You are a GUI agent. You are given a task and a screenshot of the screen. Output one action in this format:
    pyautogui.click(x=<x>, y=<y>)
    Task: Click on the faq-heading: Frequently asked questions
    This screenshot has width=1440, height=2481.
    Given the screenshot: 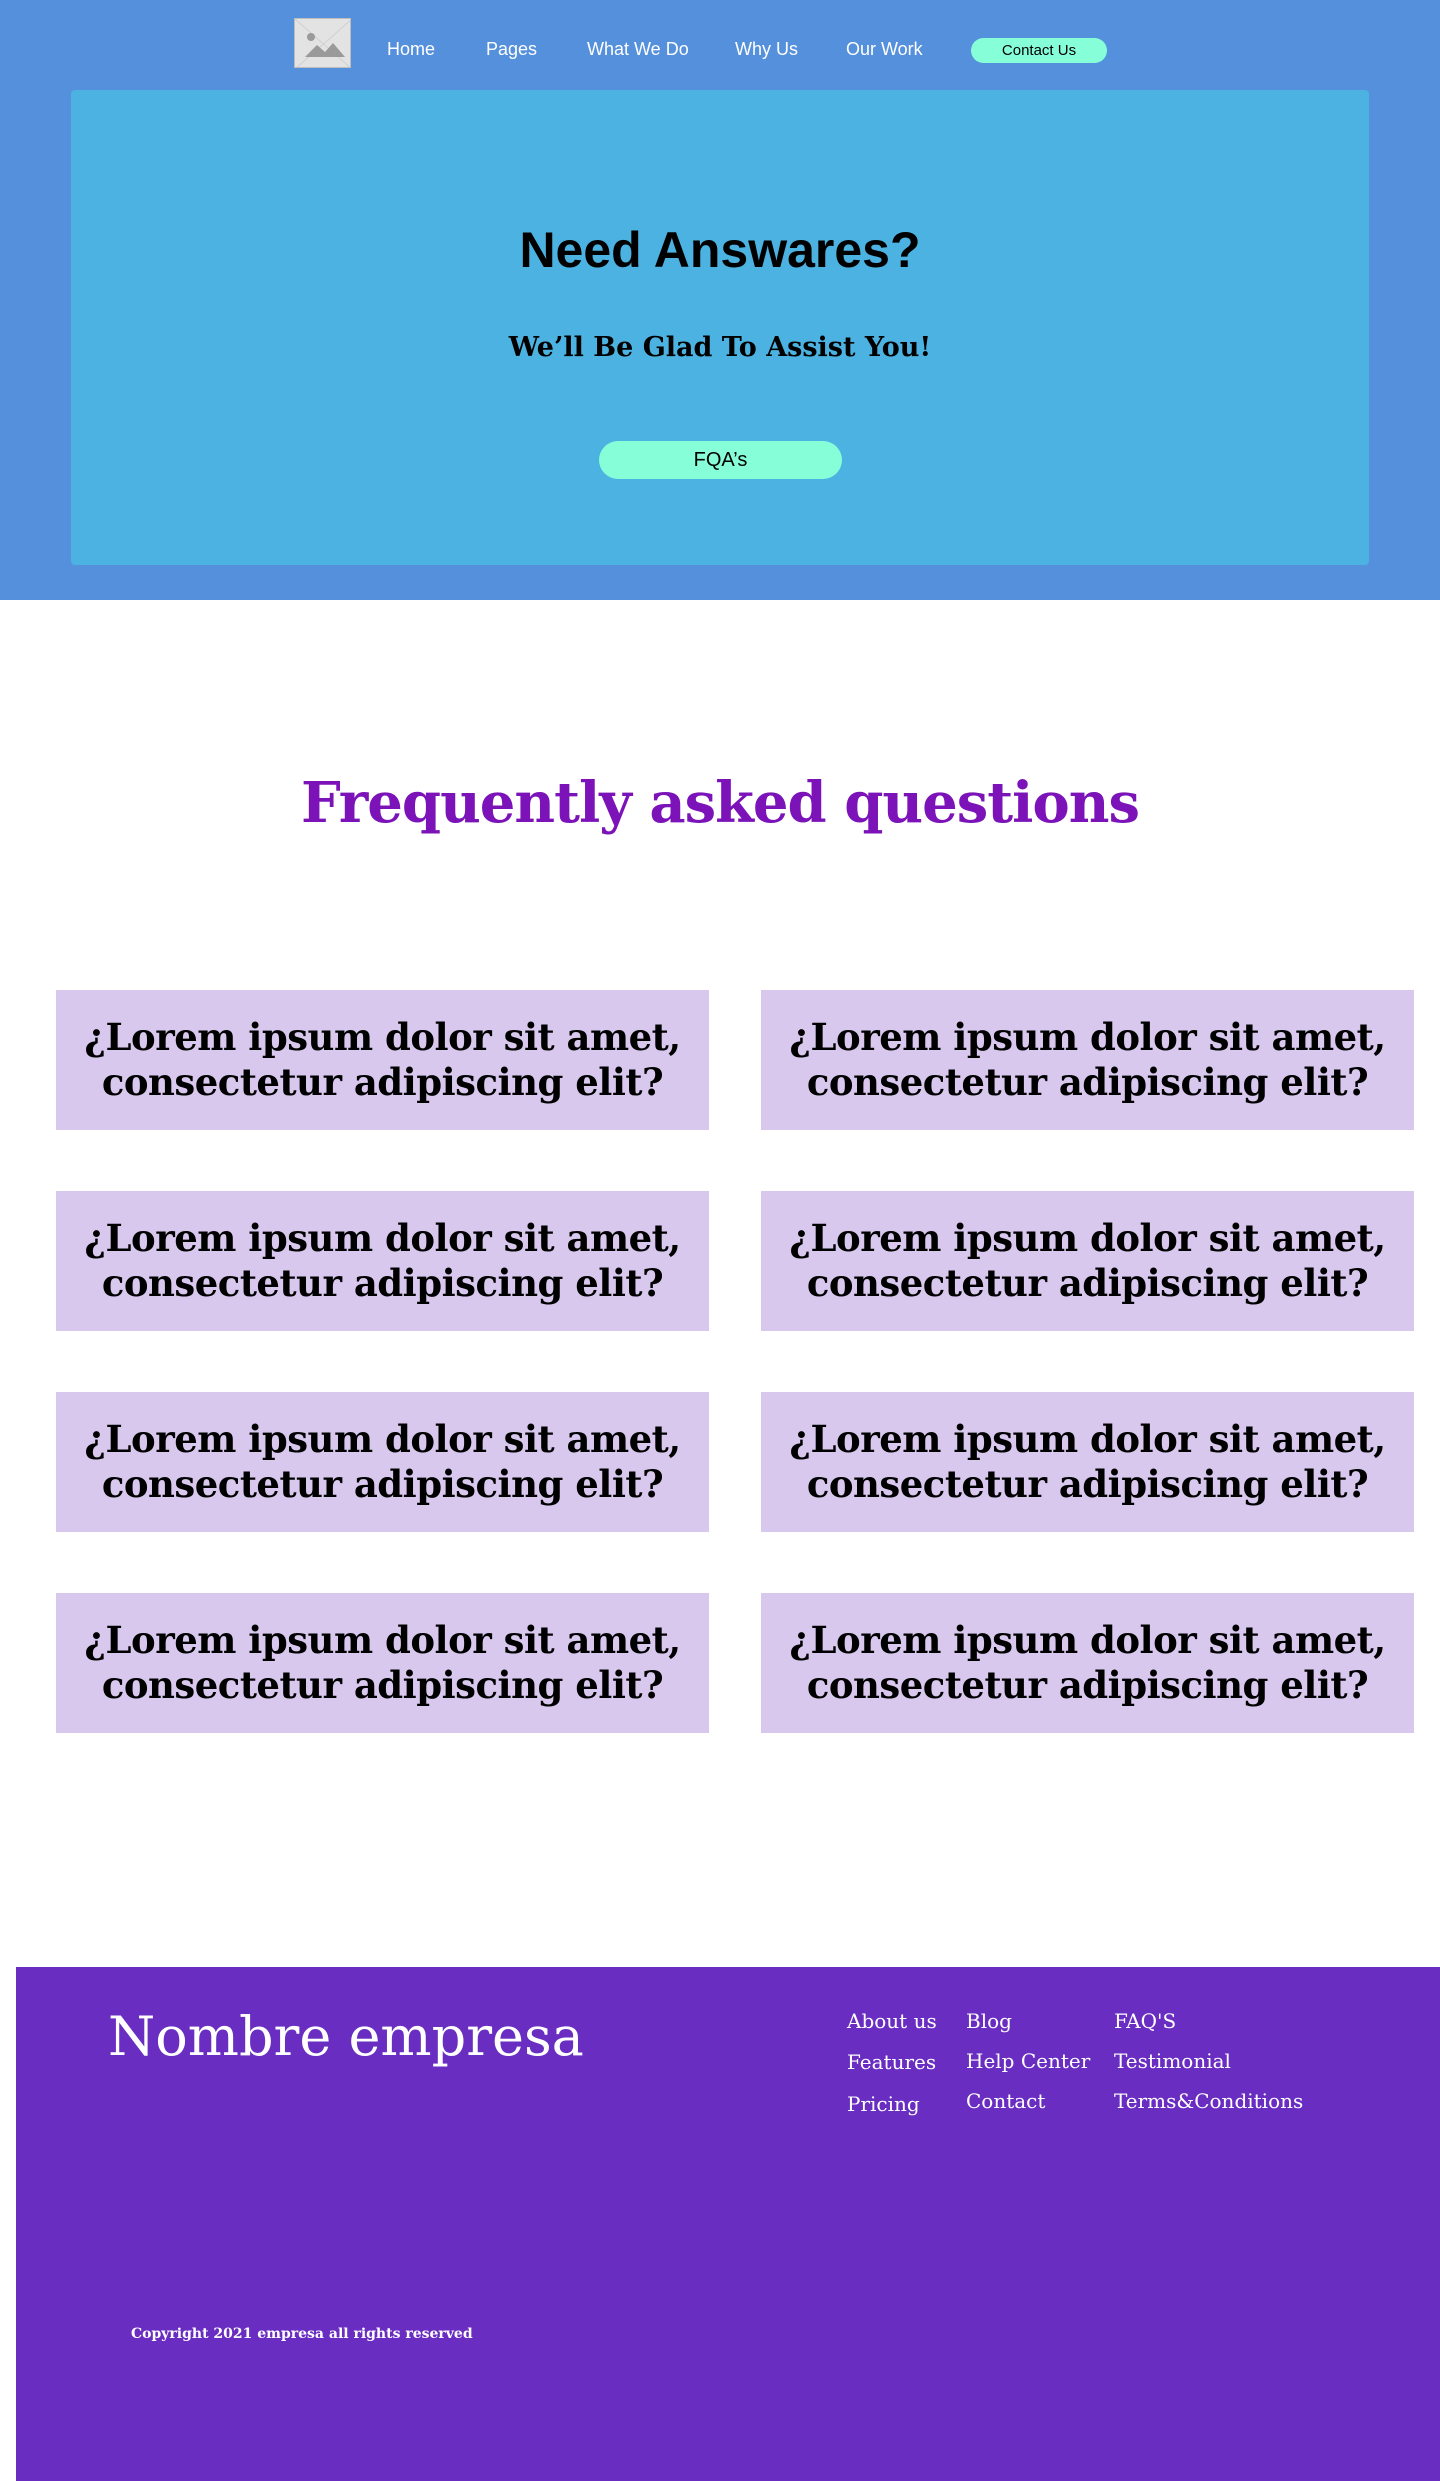 What is the action you would take?
    pyautogui.click(x=720, y=803)
    